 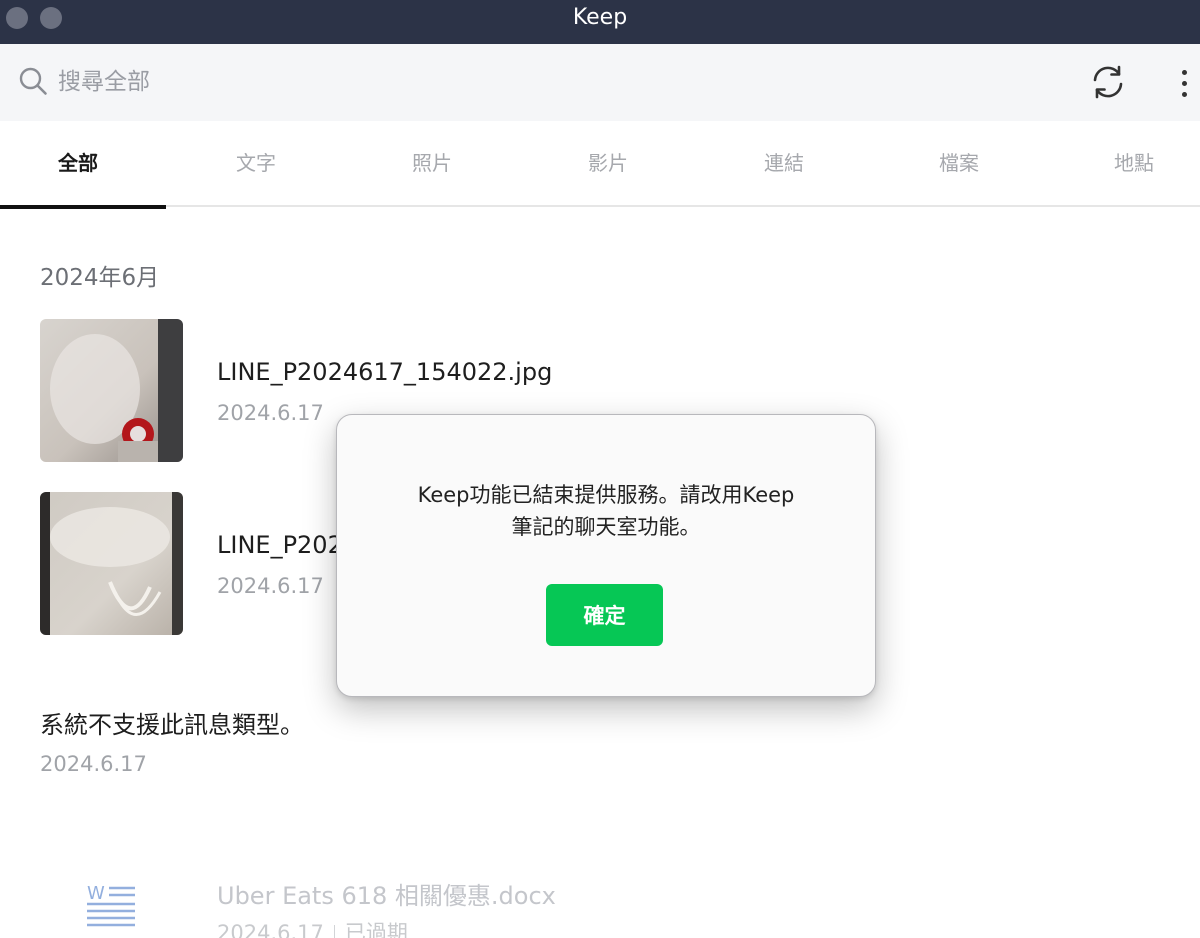 What do you see at coordinates (334, 931) in the screenshot?
I see `divider` at bounding box center [334, 931].